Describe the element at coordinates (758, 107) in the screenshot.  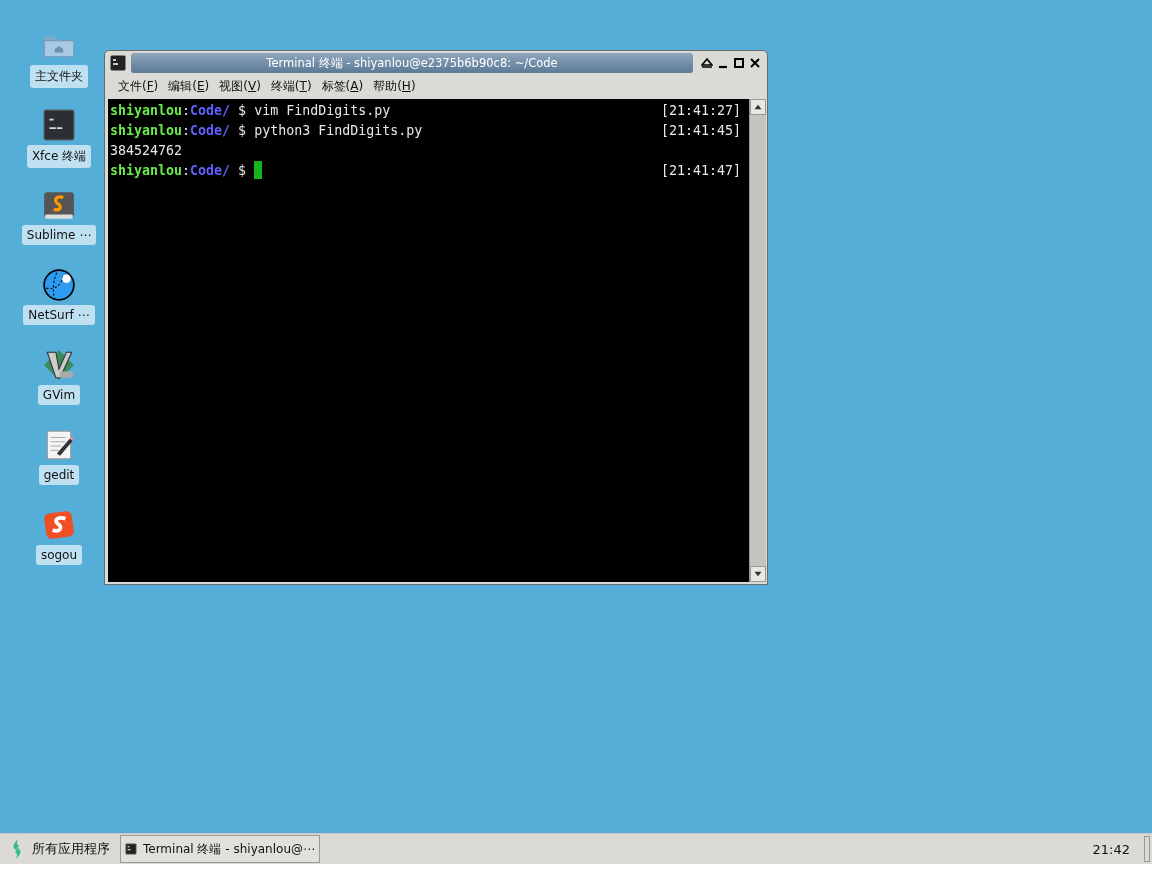
I see `scroll-up-button` at that location.